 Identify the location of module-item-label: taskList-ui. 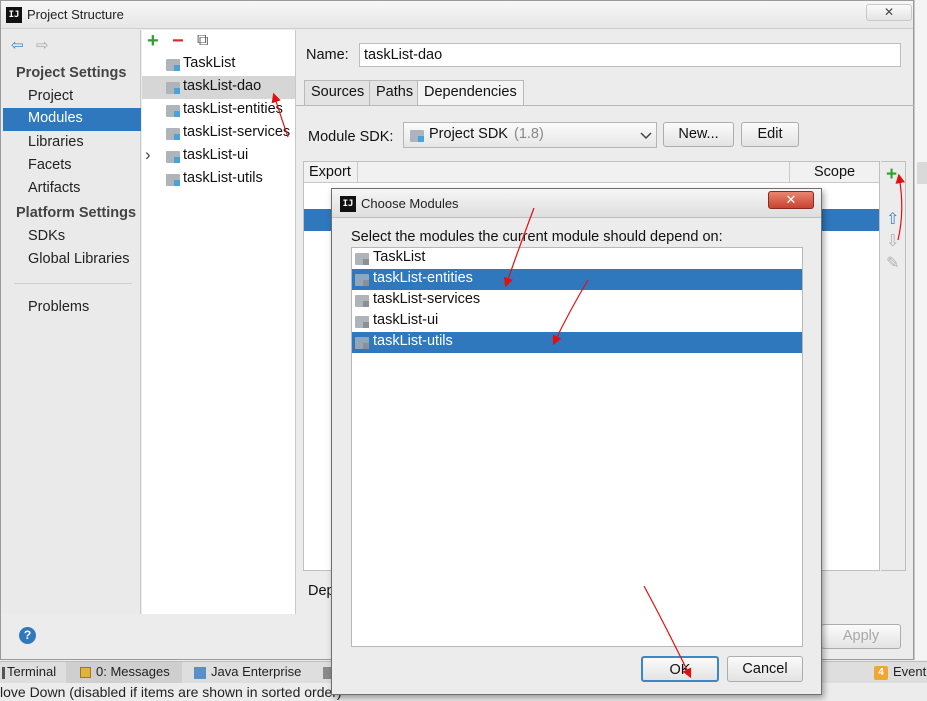
(216, 155).